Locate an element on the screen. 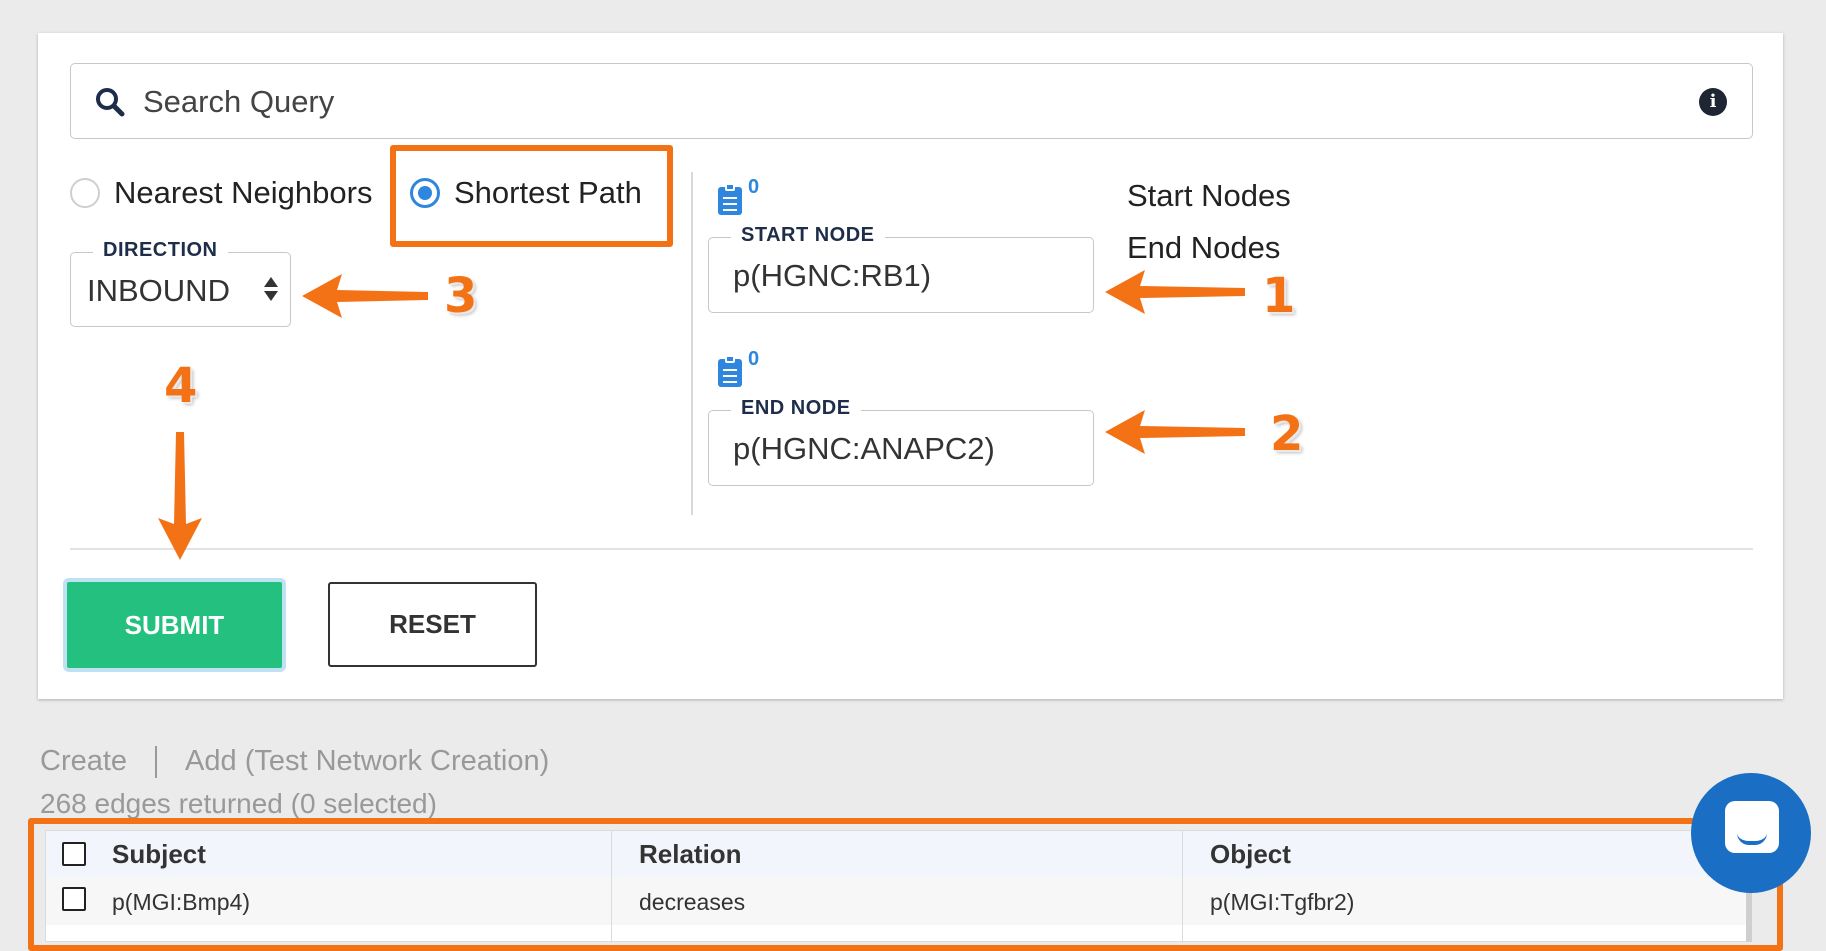 This screenshot has width=1826, height=951. vertical-divider is located at coordinates (692, 343).